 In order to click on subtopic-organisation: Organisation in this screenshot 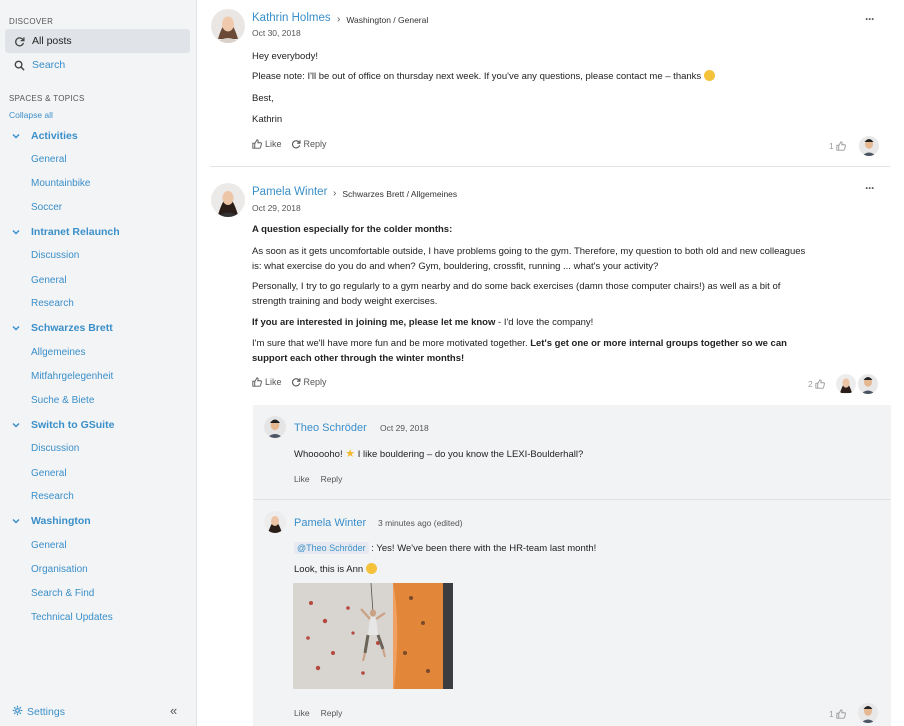, I will do `click(59, 569)`.